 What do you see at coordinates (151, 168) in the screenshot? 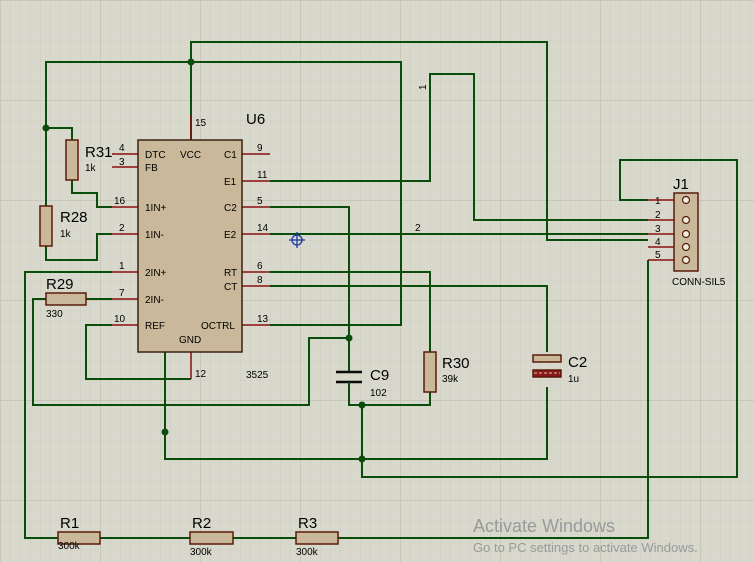
I see `pin-label: FB` at bounding box center [151, 168].